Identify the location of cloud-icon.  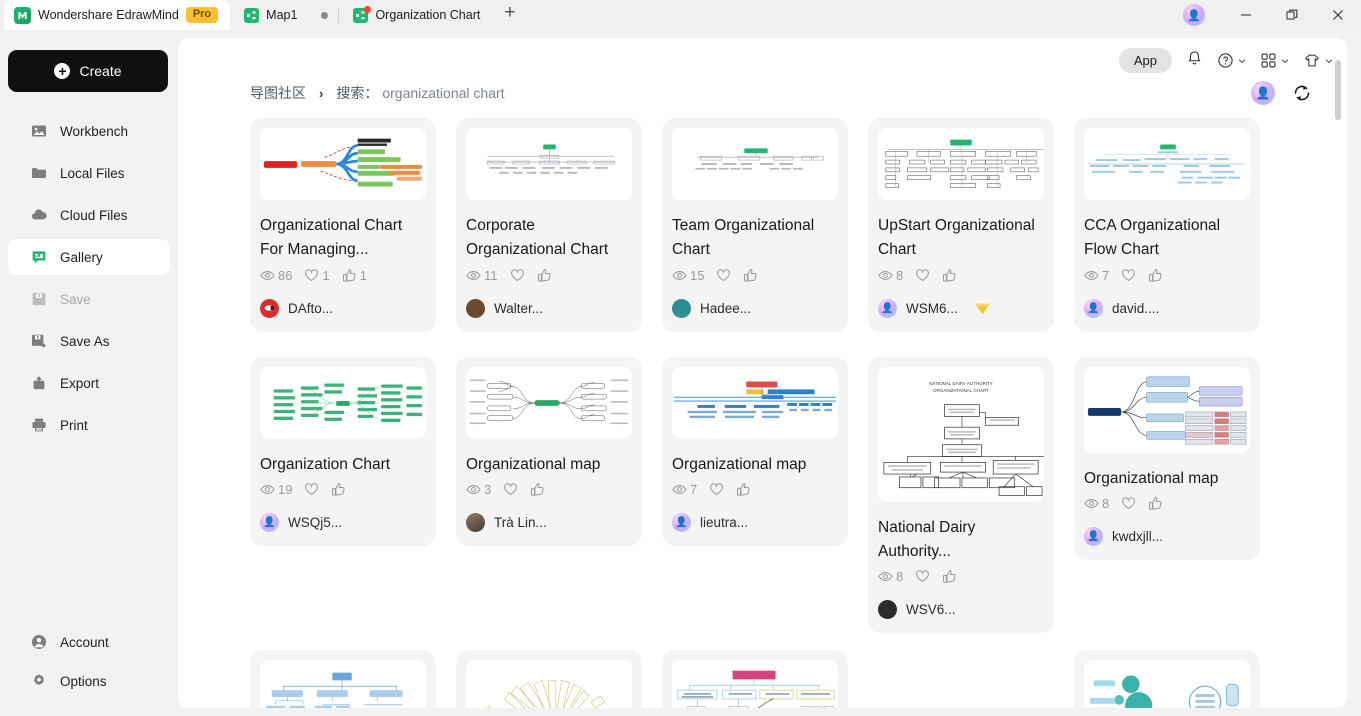
(38, 215).